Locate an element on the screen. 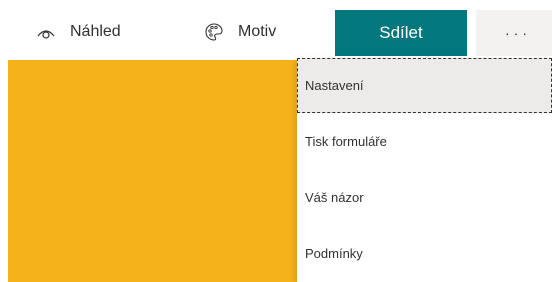  more-options-button: ··· is located at coordinates (514, 33).